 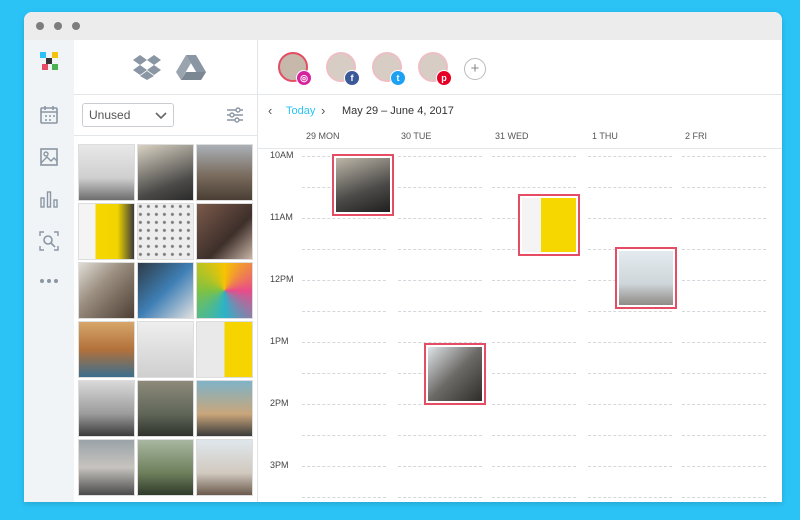 I want to click on day-header: 29 MON, so click(x=323, y=136).